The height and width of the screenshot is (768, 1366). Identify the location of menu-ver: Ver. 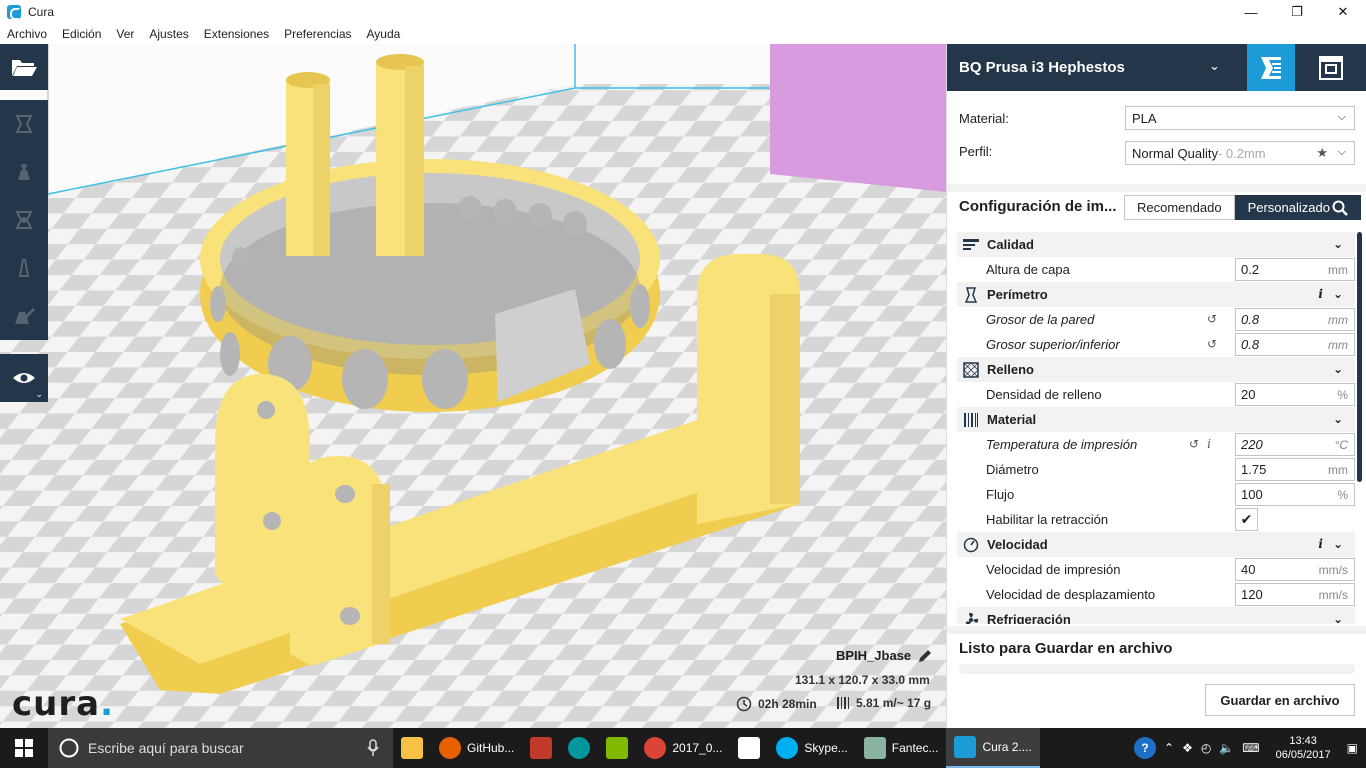
(125, 34).